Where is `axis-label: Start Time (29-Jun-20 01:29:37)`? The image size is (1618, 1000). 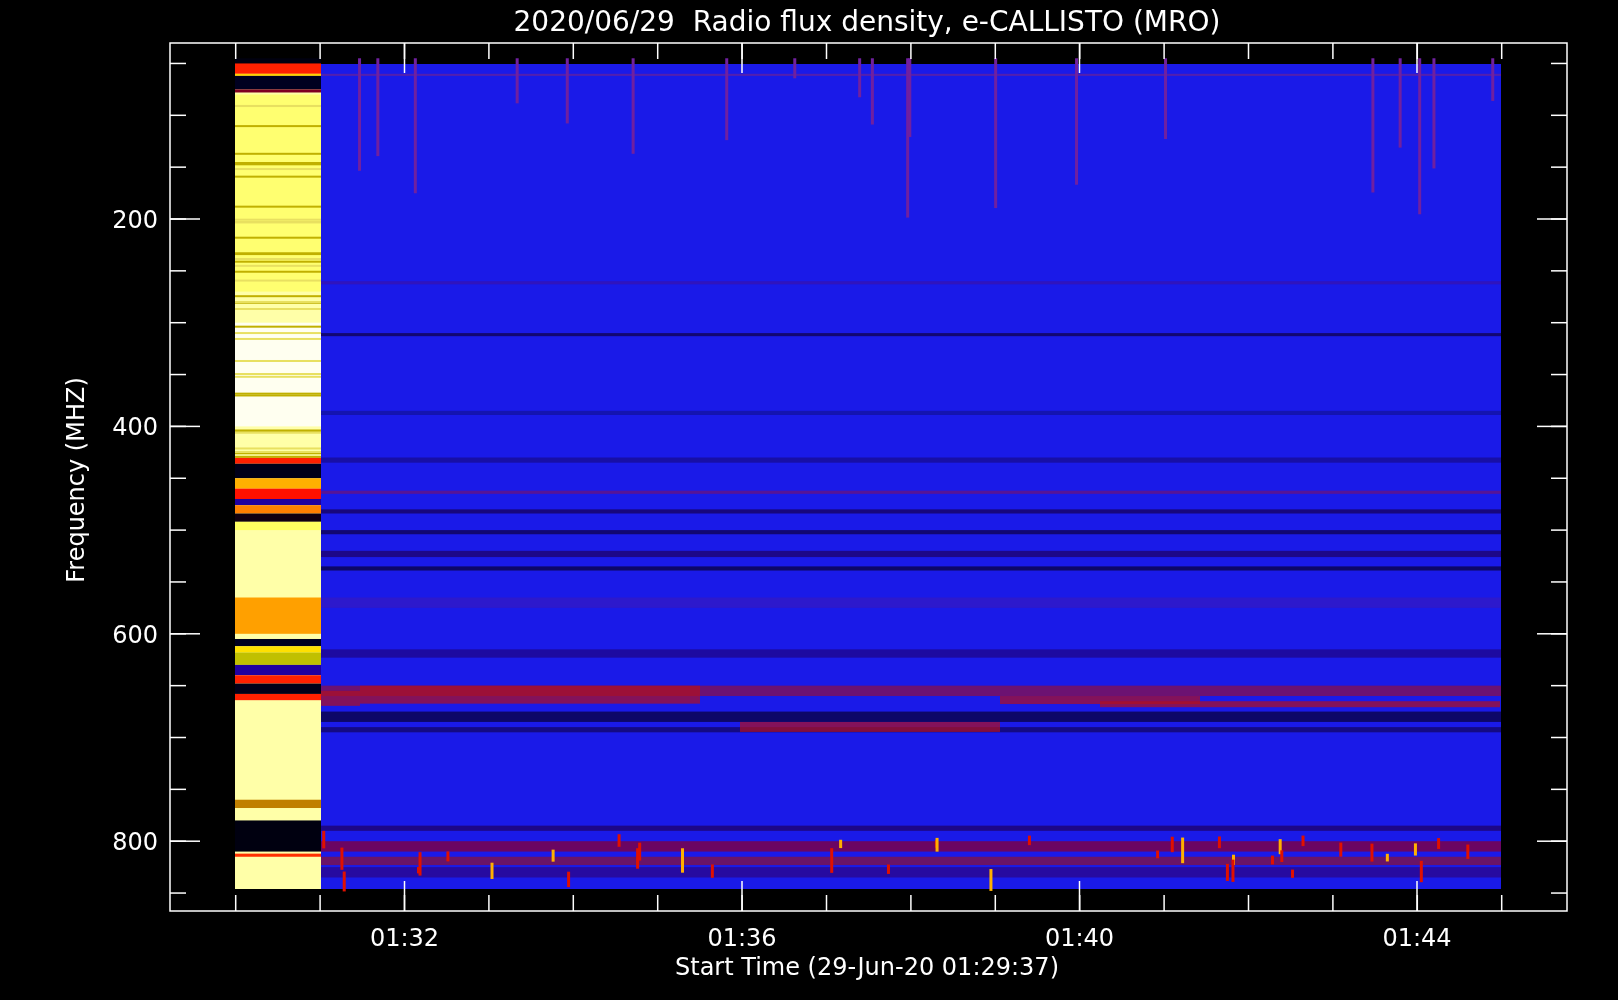
axis-label: Start Time (29-Jun-20 01:29:37) is located at coordinates (867, 967).